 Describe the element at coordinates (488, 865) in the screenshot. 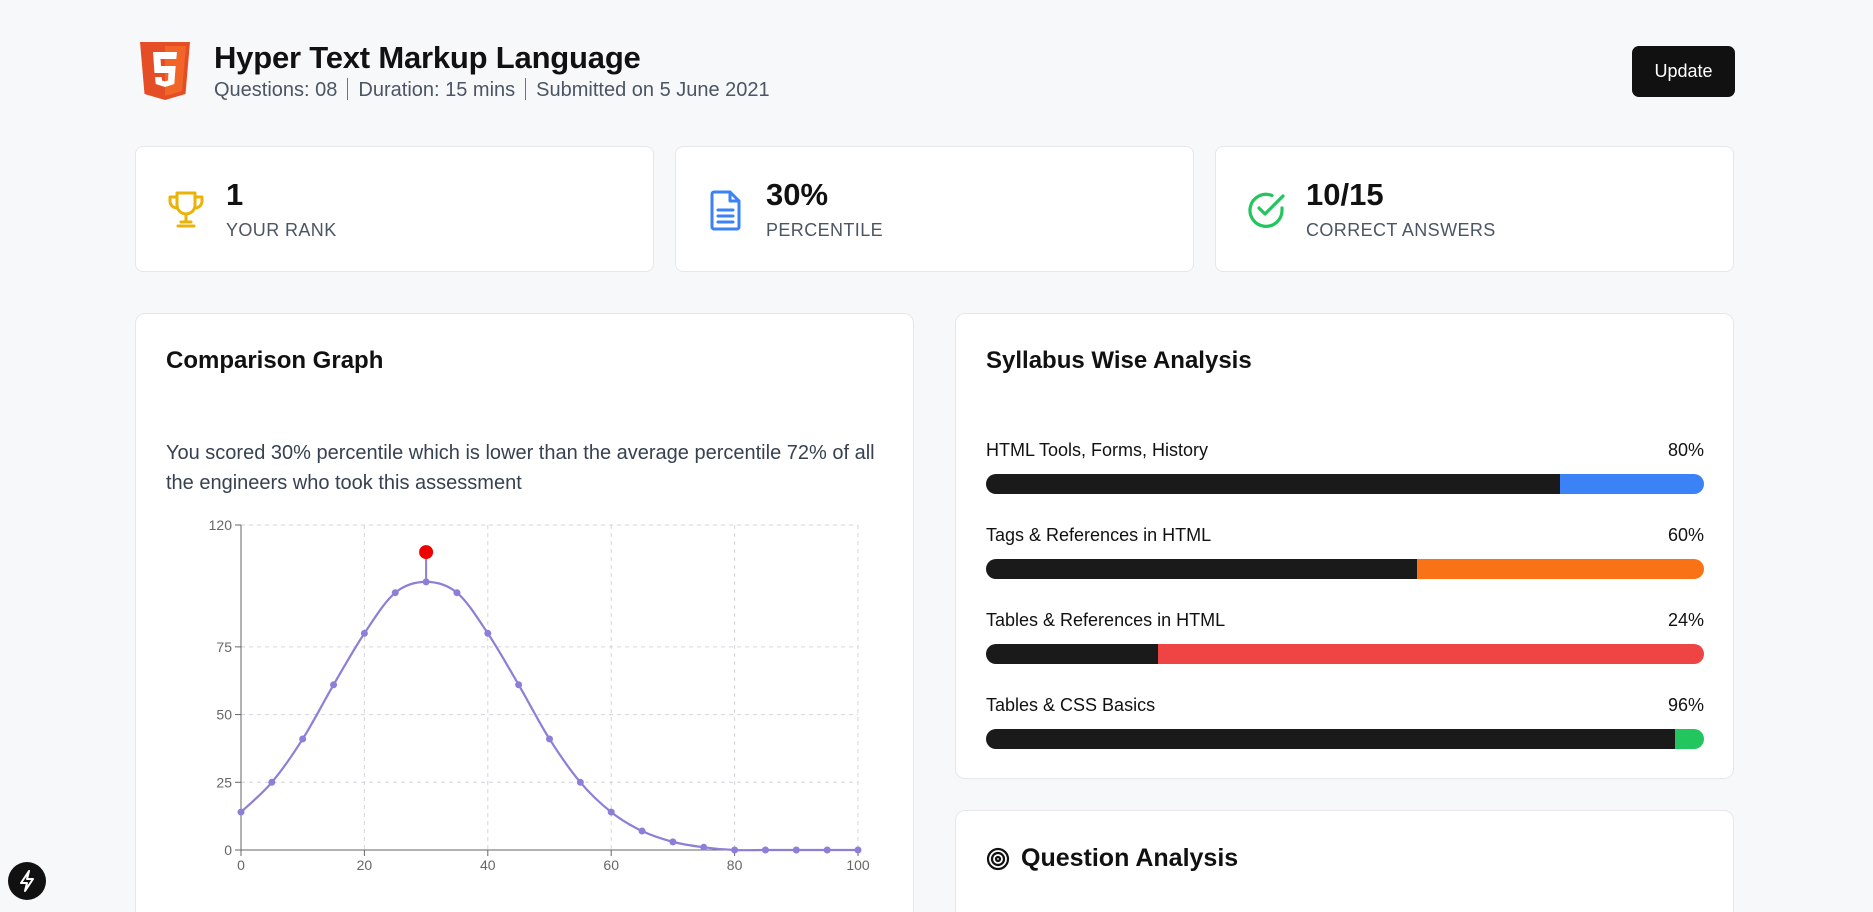

I see `x-tick-label: 40` at that location.